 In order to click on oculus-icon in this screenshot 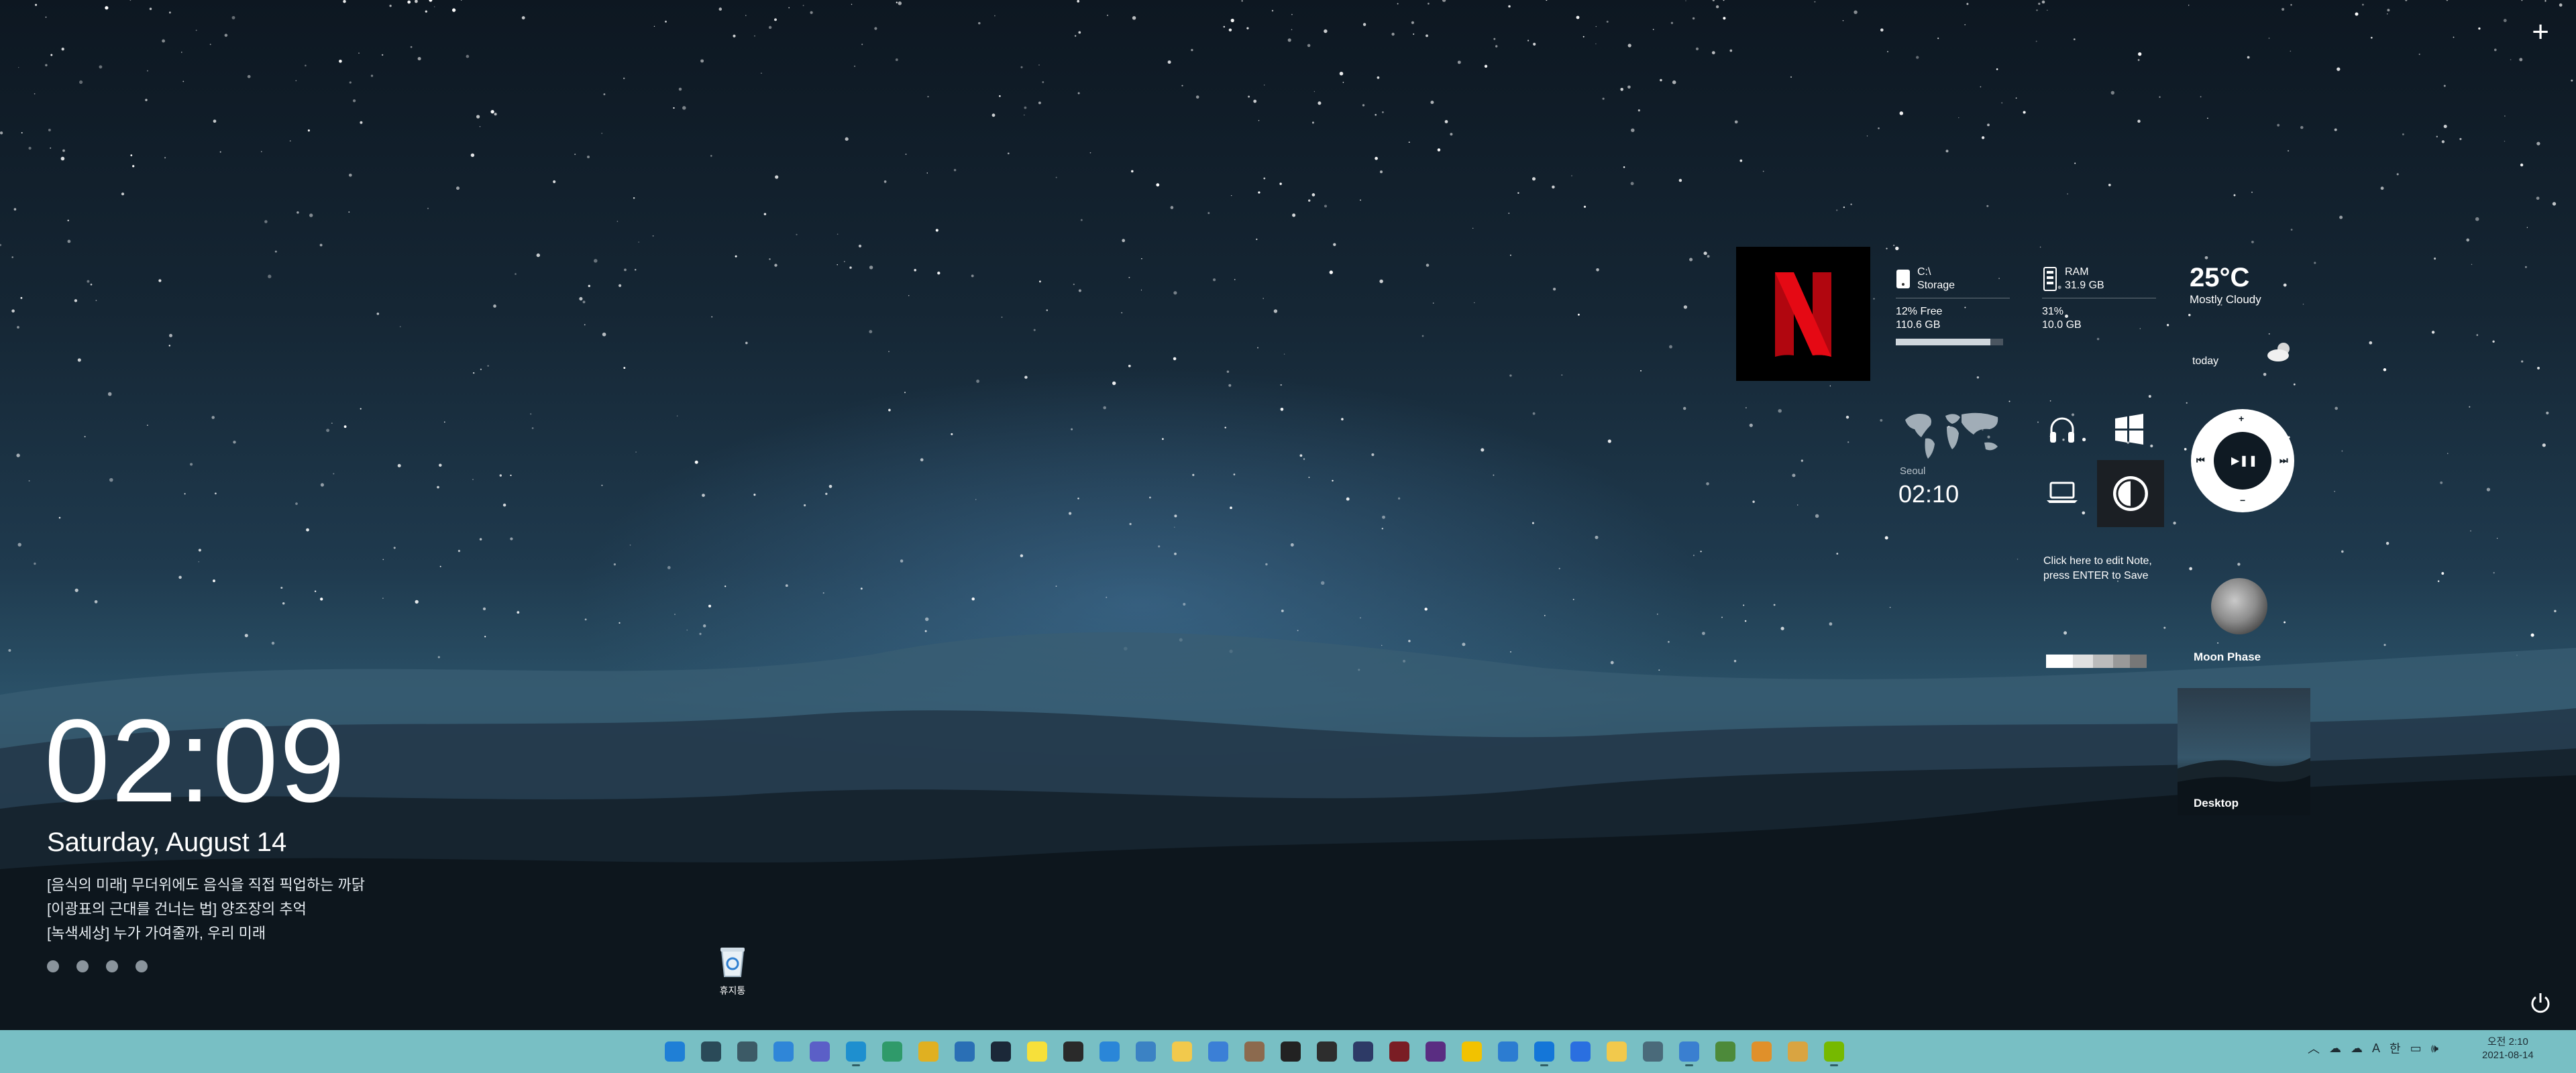, I will do `click(1291, 1051)`.